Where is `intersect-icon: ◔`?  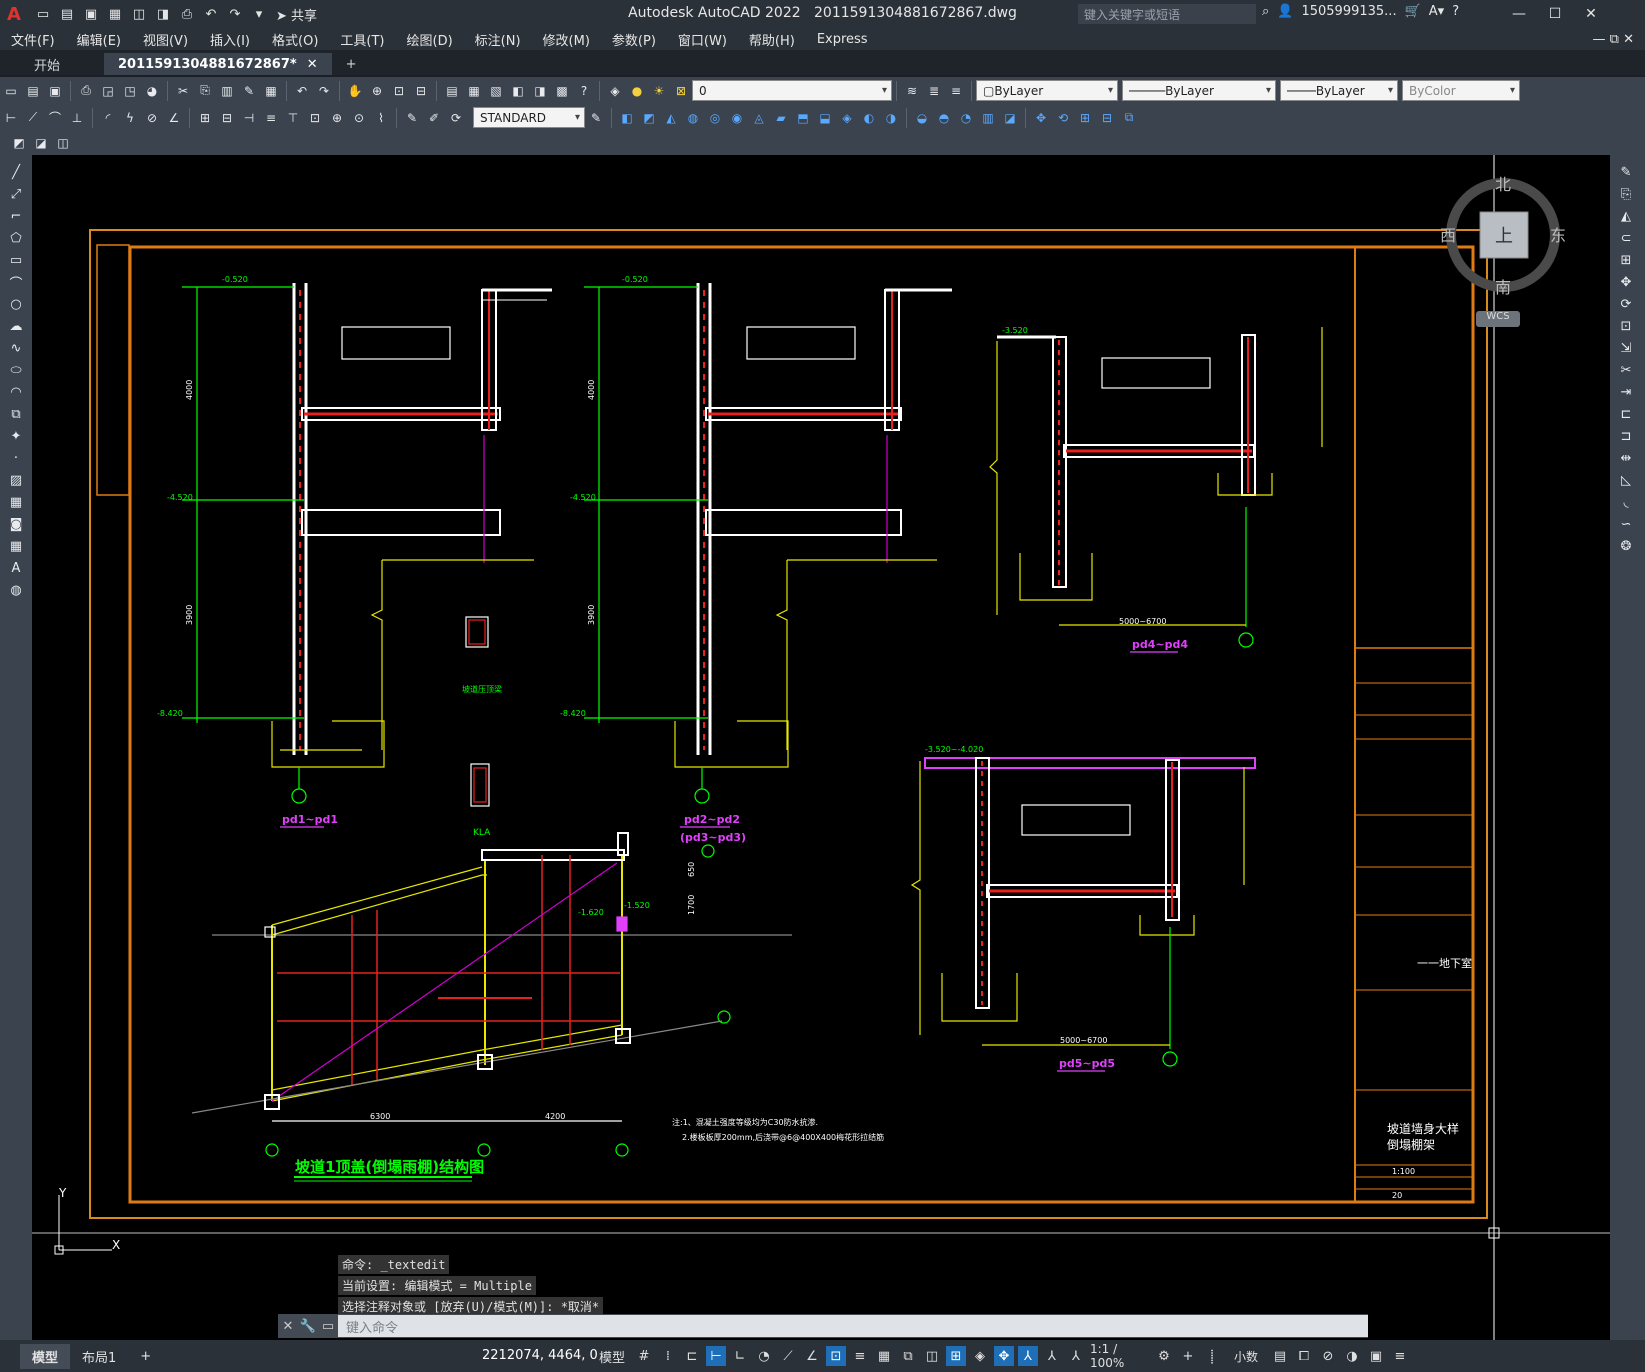 intersect-icon: ◔ is located at coordinates (966, 118).